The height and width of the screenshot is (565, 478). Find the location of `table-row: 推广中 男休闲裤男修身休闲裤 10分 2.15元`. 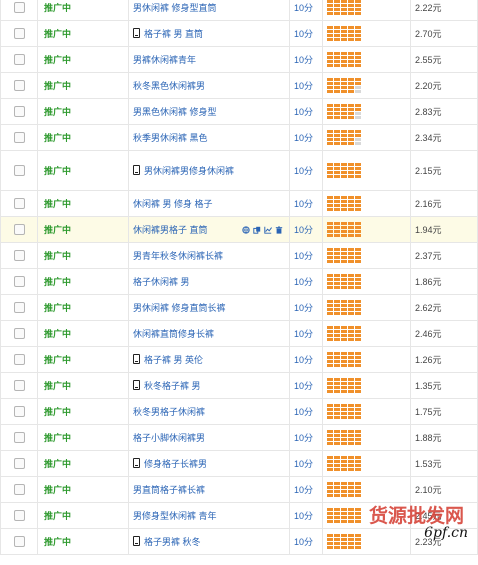

table-row: 推广中 男休闲裤男修身休闲裤 10分 2.15元 is located at coordinates (239, 170).